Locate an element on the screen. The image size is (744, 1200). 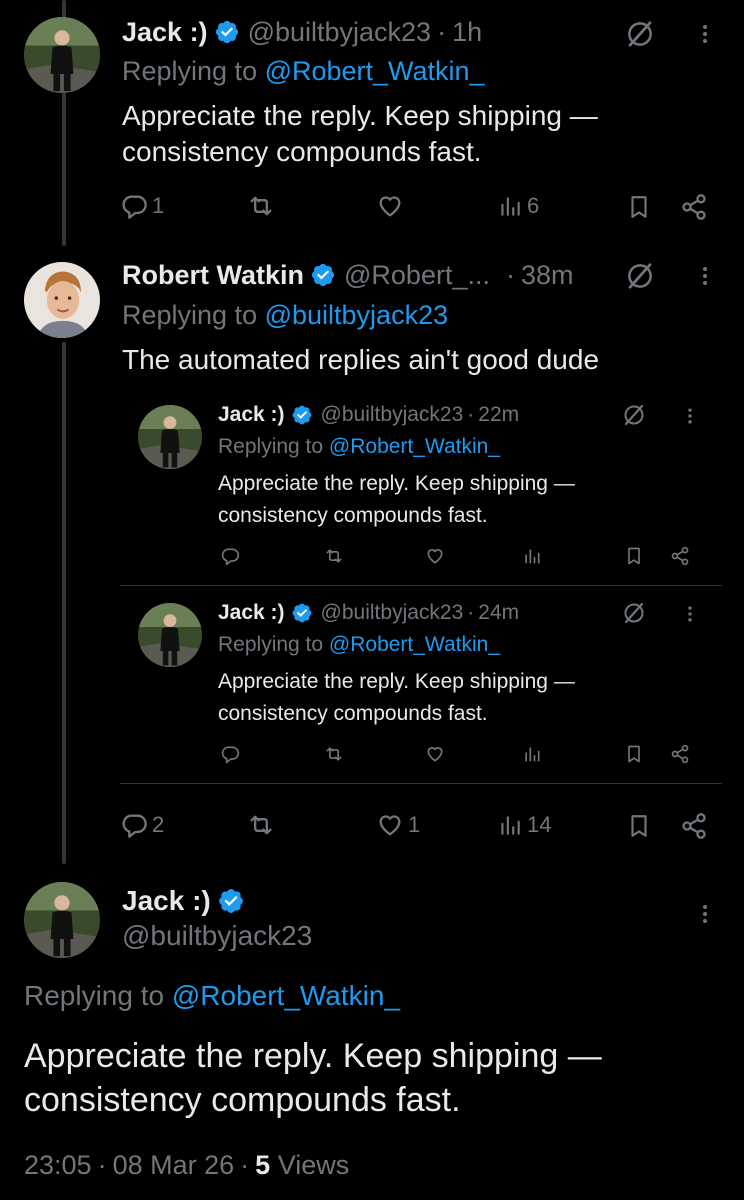
views-label: Views is located at coordinates (313, 1165).